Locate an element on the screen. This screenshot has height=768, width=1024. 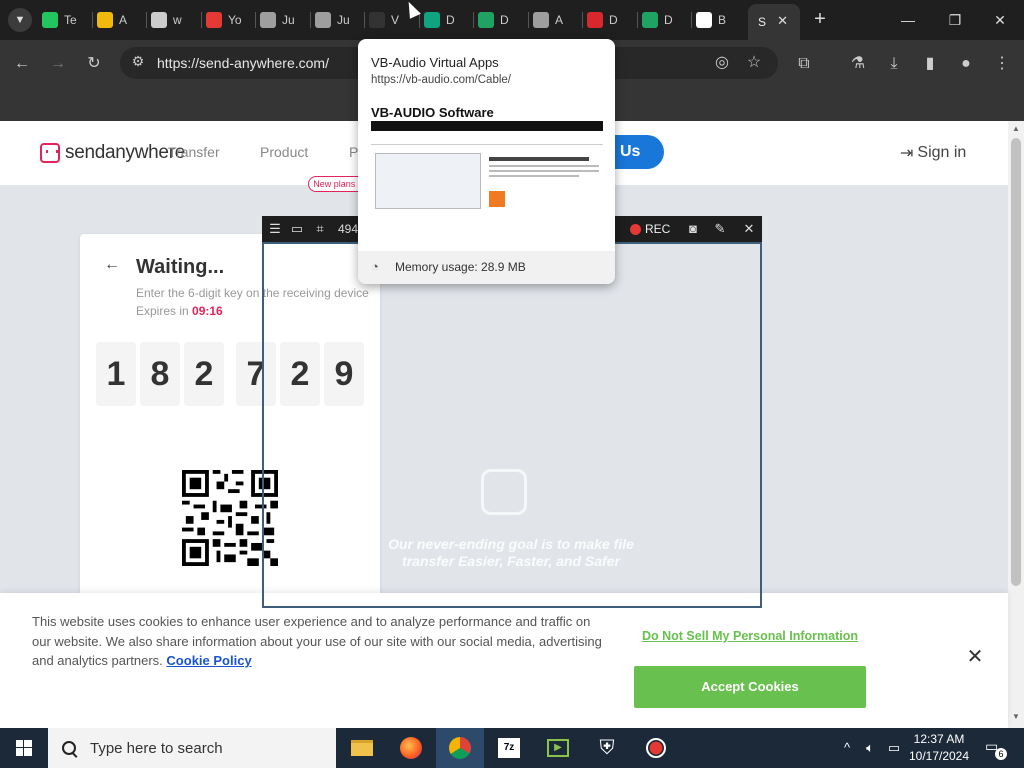
preview-tabs is located at coordinates (487, 141).